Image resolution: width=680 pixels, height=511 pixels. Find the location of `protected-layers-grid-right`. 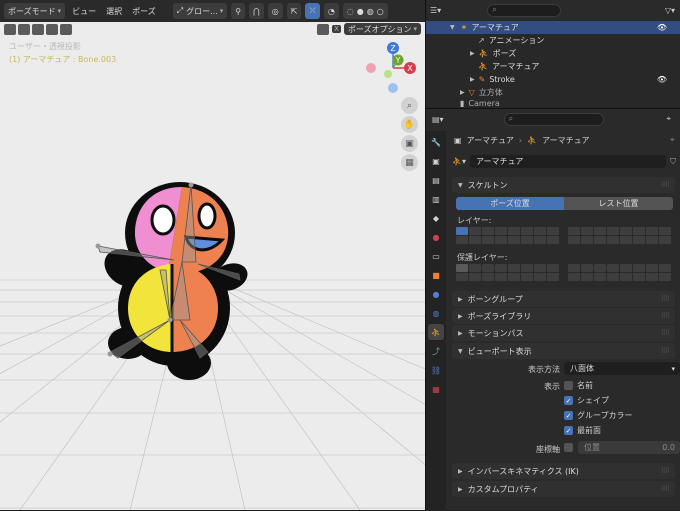

protected-layers-grid-right is located at coordinates (619, 272).